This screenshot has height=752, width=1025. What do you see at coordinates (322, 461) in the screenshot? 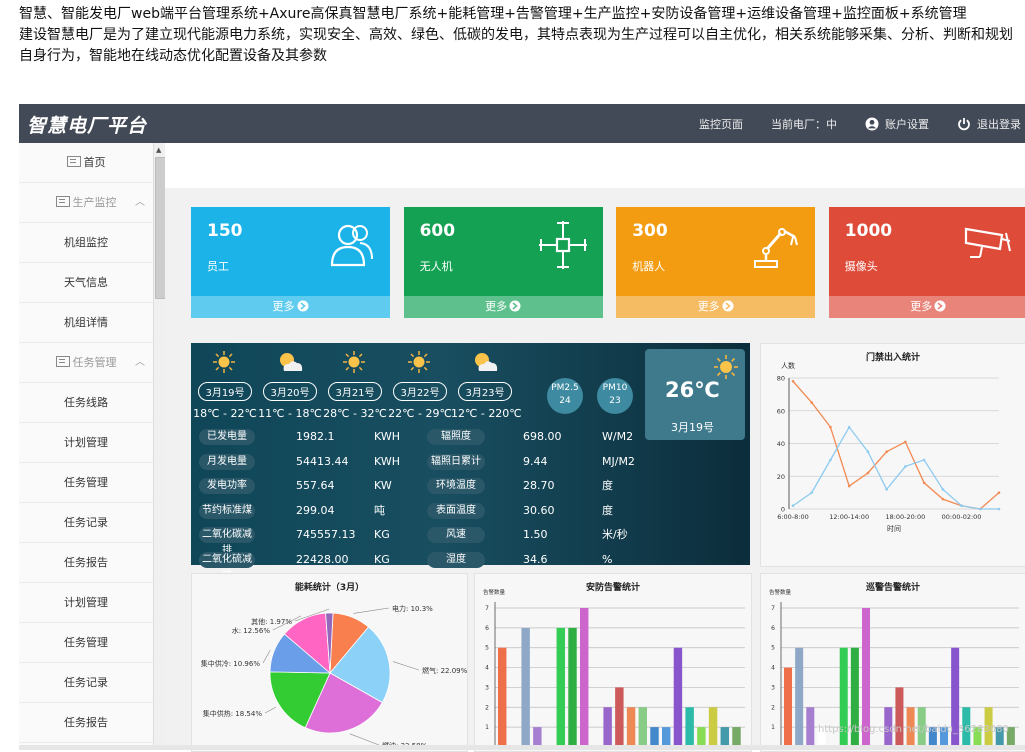
I see `stat-value: 54413.44` at bounding box center [322, 461].